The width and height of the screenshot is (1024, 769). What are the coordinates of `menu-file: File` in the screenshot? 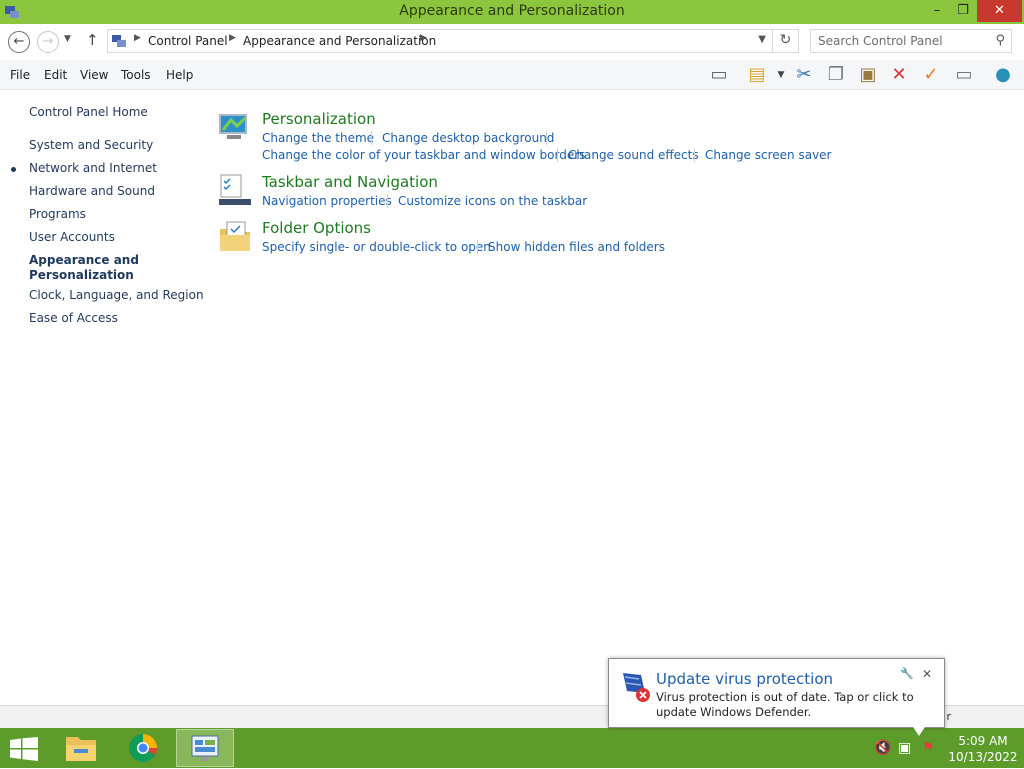 It's located at (20, 75).